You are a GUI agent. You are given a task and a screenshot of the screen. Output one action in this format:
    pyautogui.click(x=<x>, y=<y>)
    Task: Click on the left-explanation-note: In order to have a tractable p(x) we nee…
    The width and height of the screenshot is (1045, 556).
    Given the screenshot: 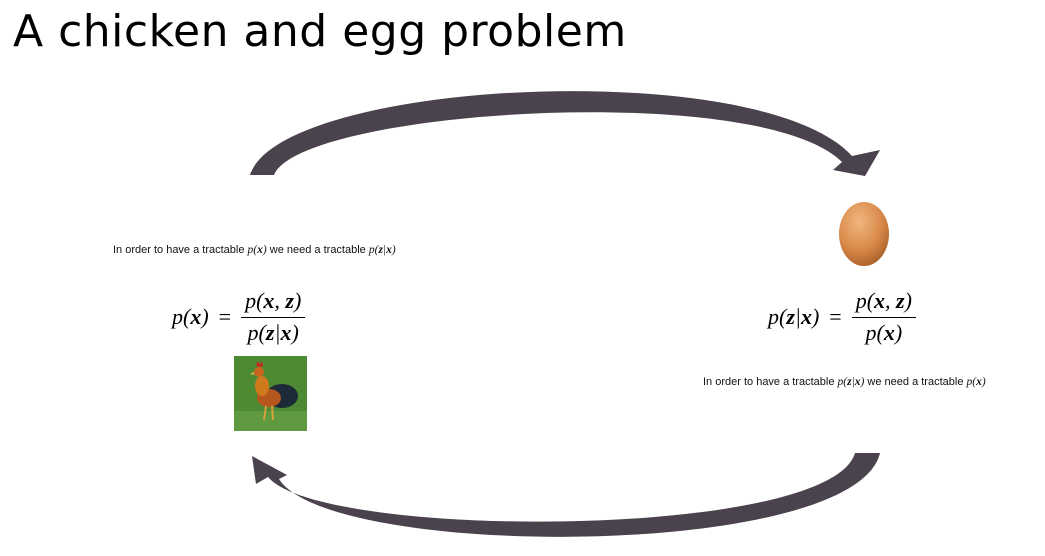 What is the action you would take?
    pyautogui.click(x=254, y=250)
    